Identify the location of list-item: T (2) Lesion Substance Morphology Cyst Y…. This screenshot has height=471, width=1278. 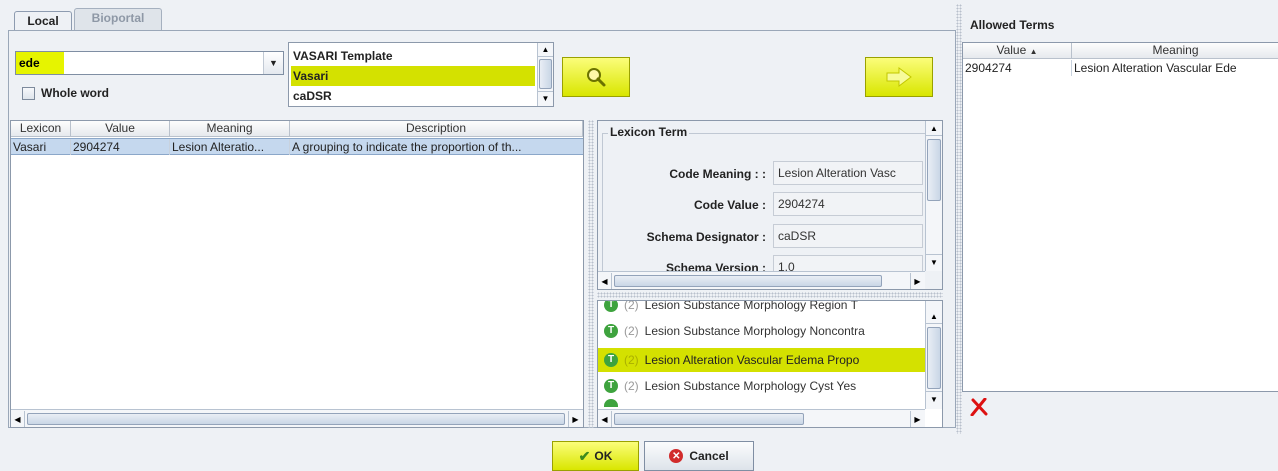
(761, 386).